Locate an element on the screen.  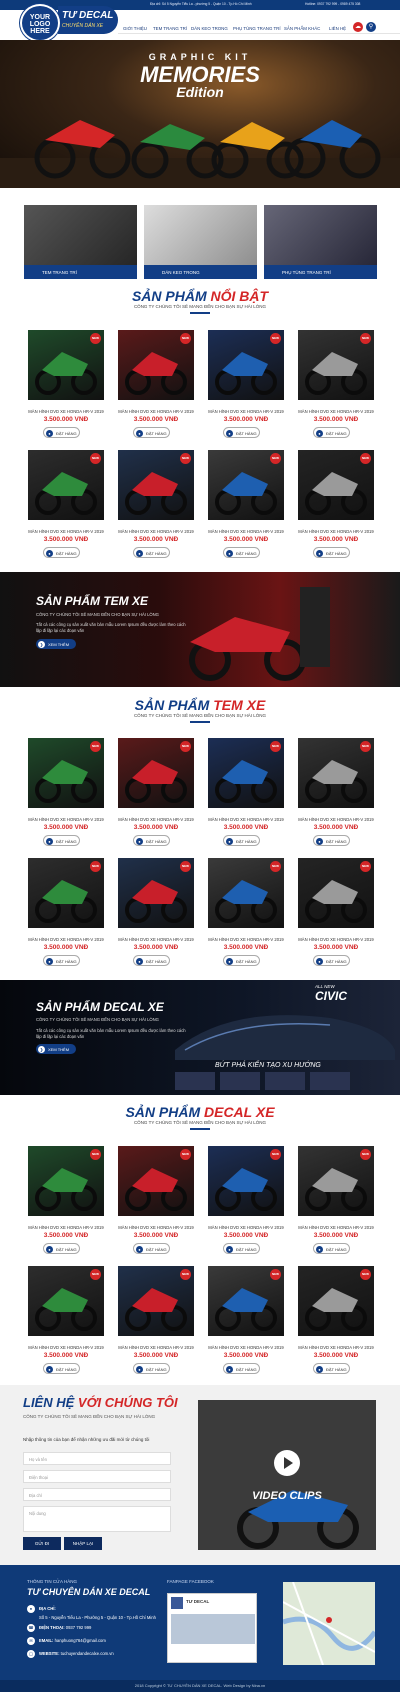
nav-item-lien-he: LIÊN HỆ is located at coordinates (337, 28).